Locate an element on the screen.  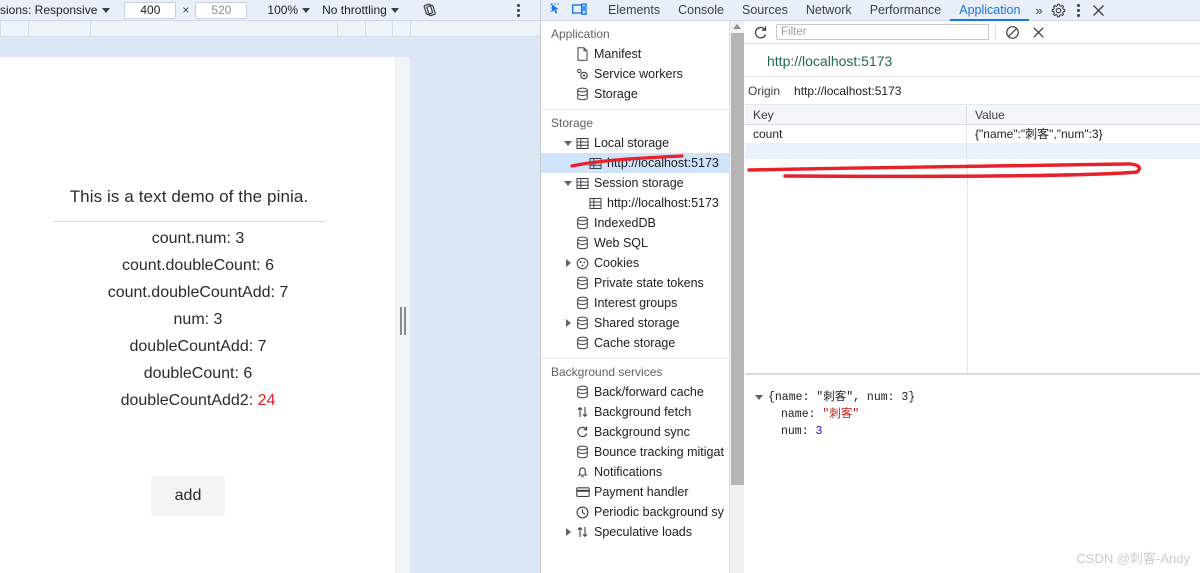
sidebar-scroll-thumb is located at coordinates (737, 259).